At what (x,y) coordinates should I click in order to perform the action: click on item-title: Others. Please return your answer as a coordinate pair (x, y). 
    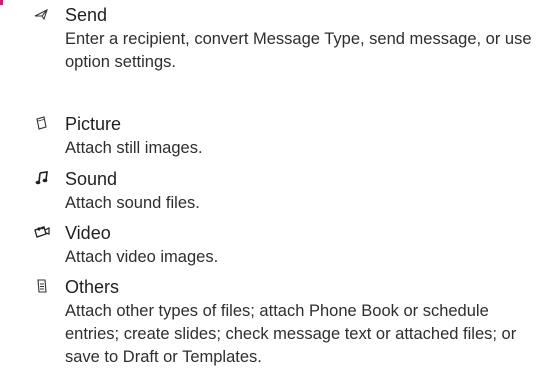
    Looking at the image, I should click on (92, 287).